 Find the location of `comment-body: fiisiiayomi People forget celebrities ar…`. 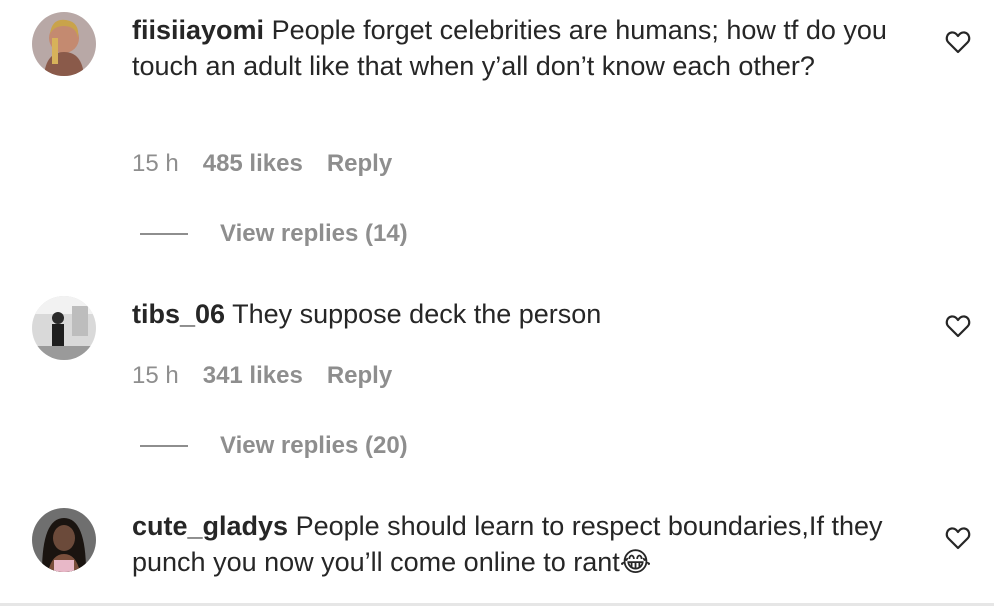

comment-body: fiisiiayomi People forget celebrities ar… is located at coordinates (527, 48).